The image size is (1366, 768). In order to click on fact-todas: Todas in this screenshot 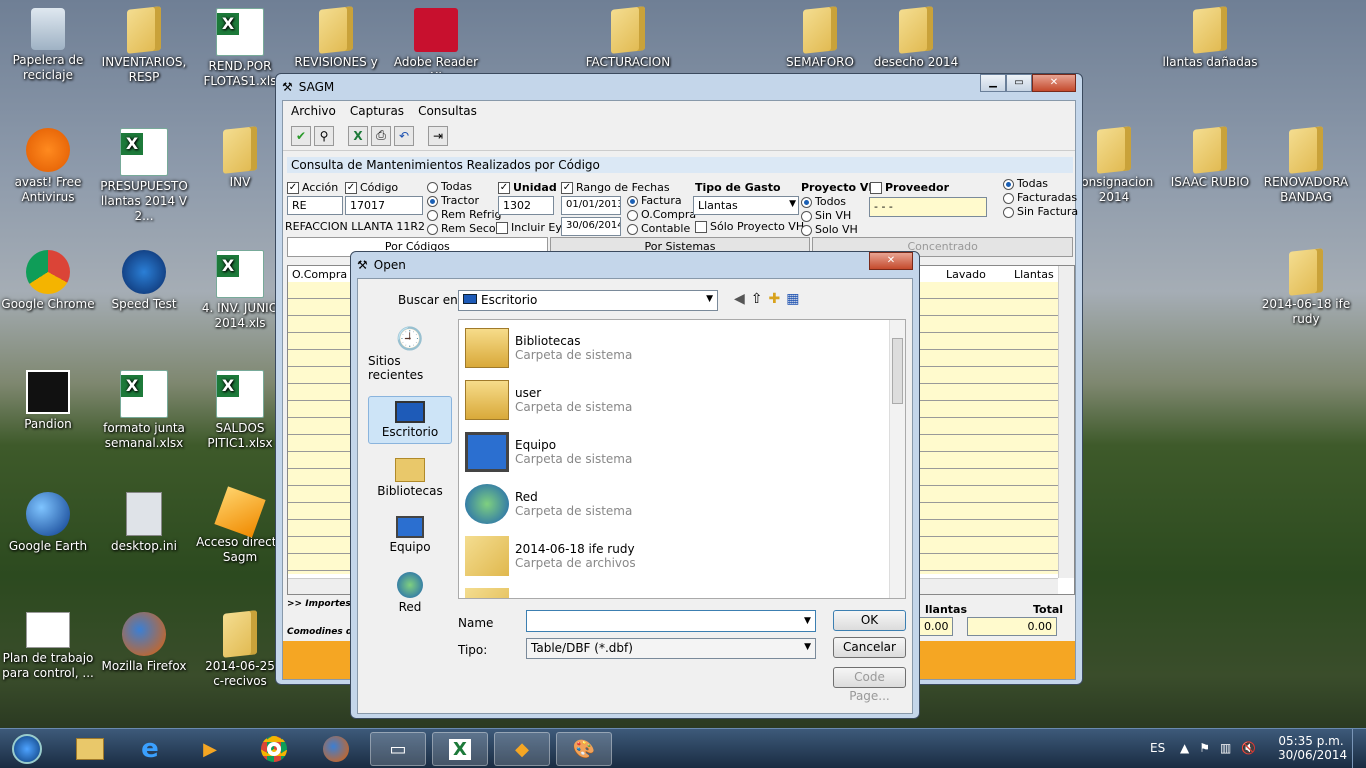, I will do `click(1025, 183)`.